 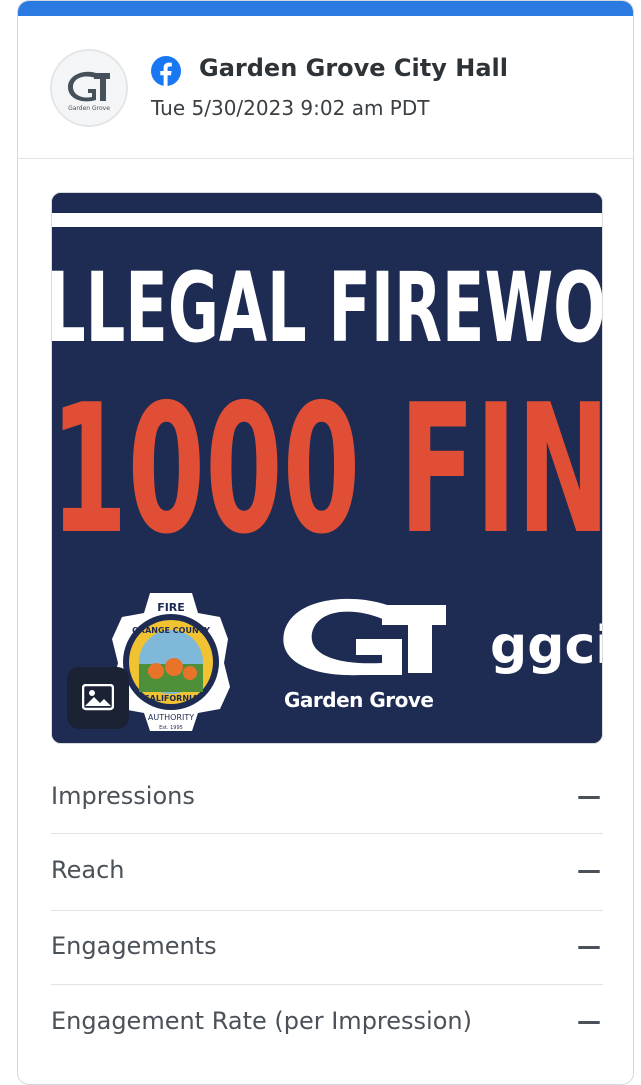 What do you see at coordinates (325, 8) in the screenshot?
I see `accent-bar` at bounding box center [325, 8].